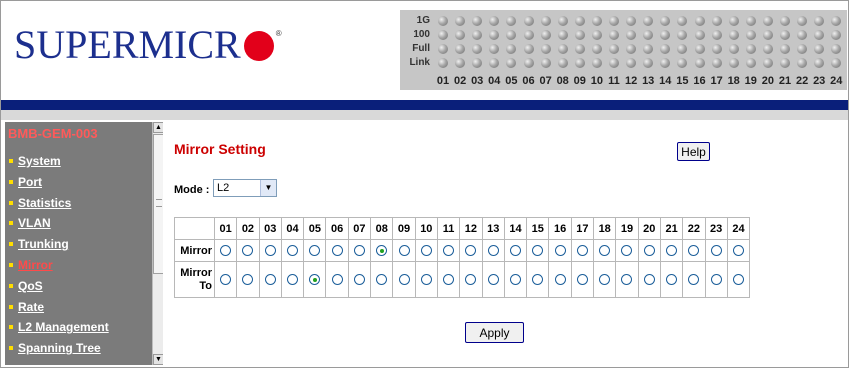  Describe the element at coordinates (627, 228) in the screenshot. I see `port-header: 19` at that location.